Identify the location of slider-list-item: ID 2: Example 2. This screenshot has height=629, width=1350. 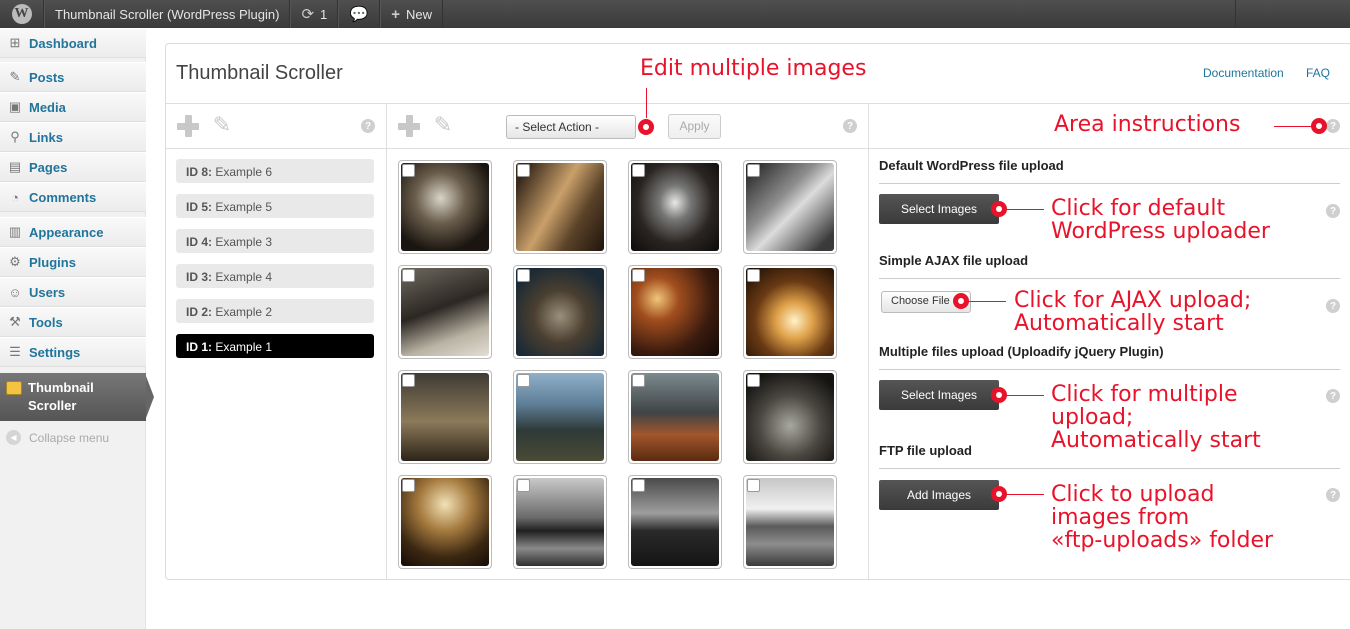
(275, 311).